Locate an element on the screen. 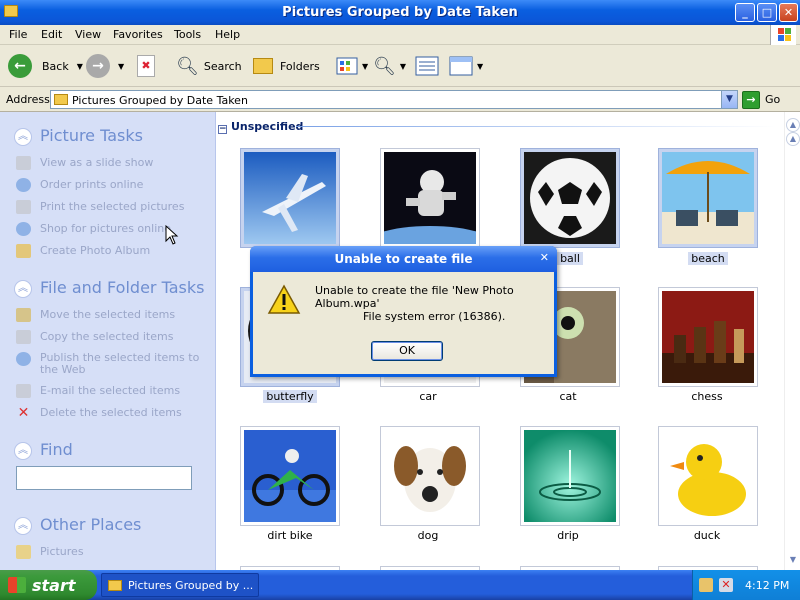 Image resolution: width=800 pixels, height=600 pixels. dialog-error-code: File system error (16386). is located at coordinates (434, 316).